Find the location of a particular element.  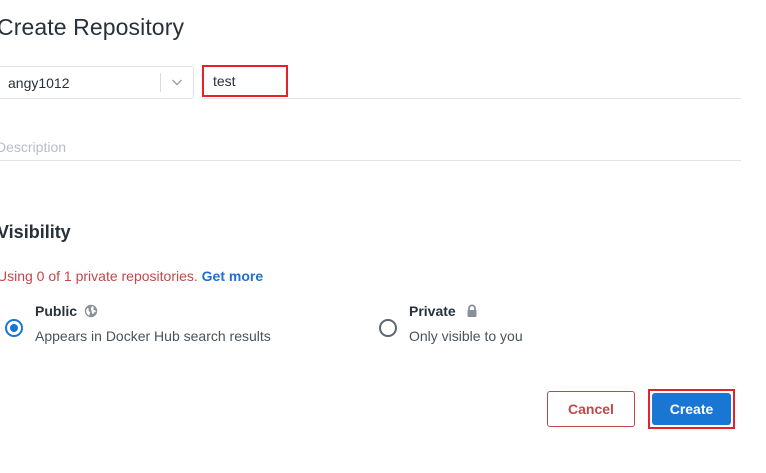

public-option-title: Public is located at coordinates (56, 311).